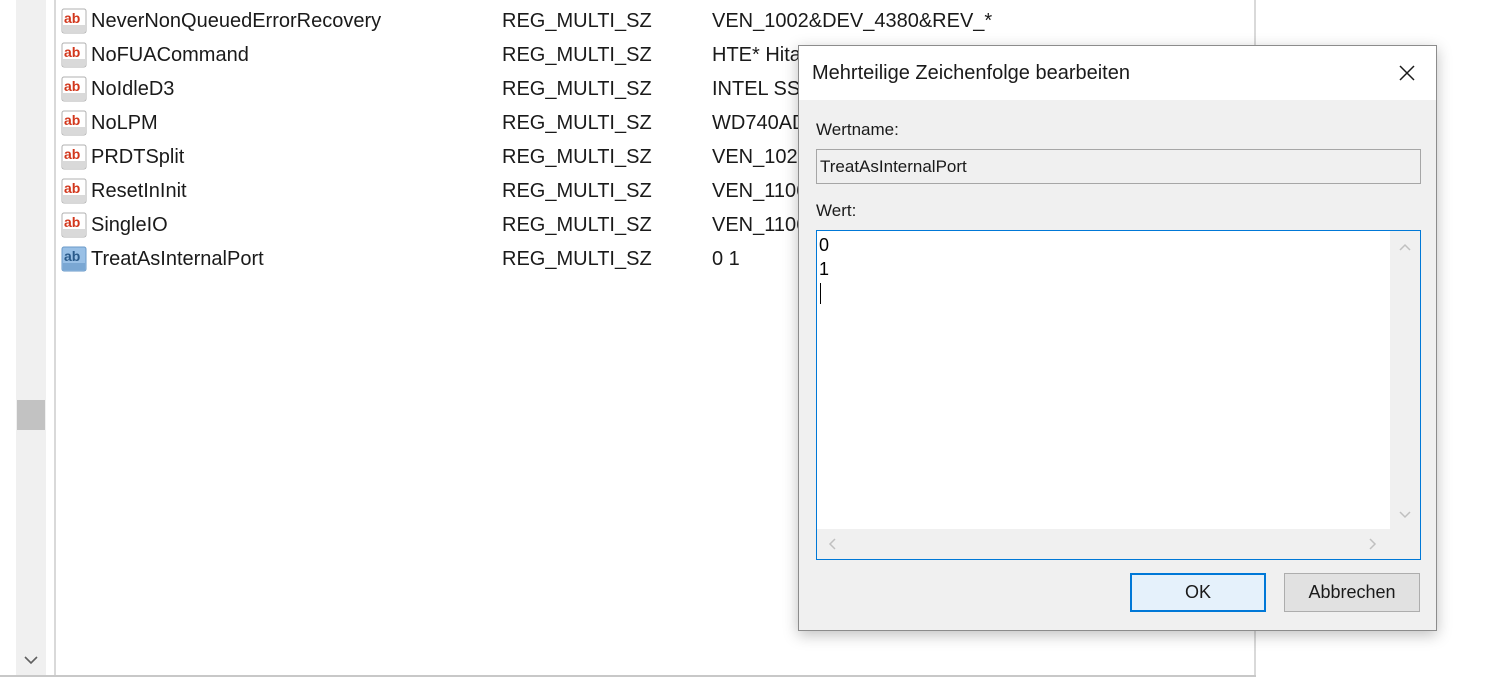 The width and height of the screenshot is (1505, 684). What do you see at coordinates (857, 129) in the screenshot?
I see `value-name-label: Wertname:` at bounding box center [857, 129].